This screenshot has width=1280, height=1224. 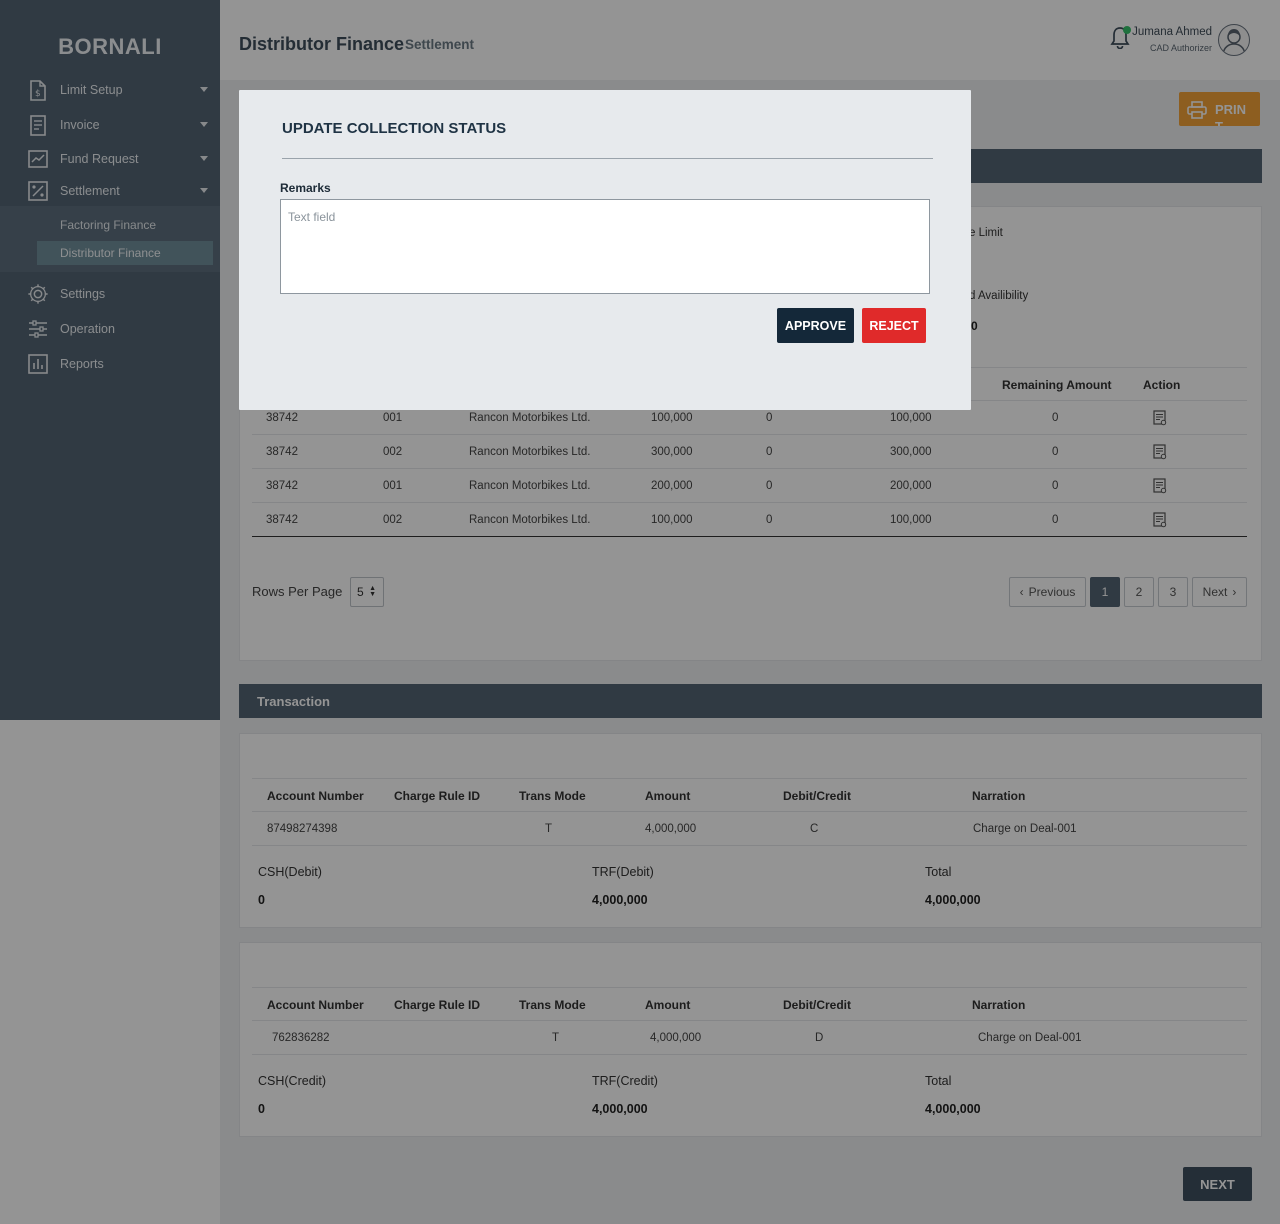 What do you see at coordinates (305, 188) in the screenshot?
I see `remarks-label: Remarks` at bounding box center [305, 188].